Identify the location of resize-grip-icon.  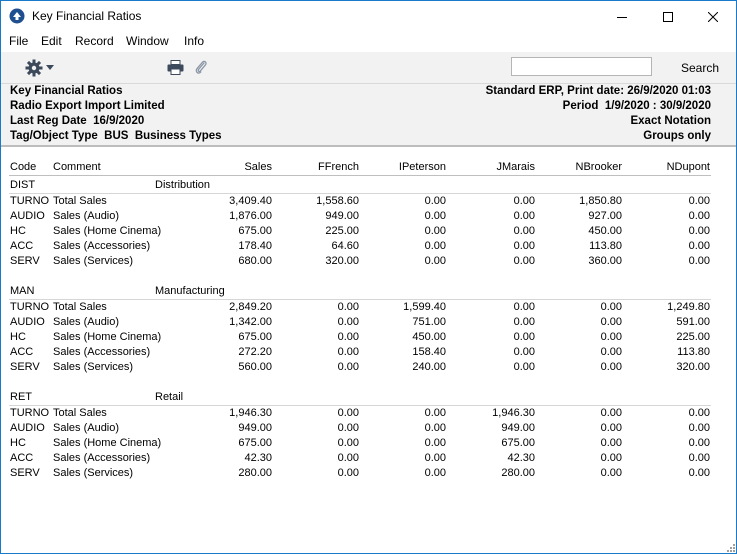
(730, 547).